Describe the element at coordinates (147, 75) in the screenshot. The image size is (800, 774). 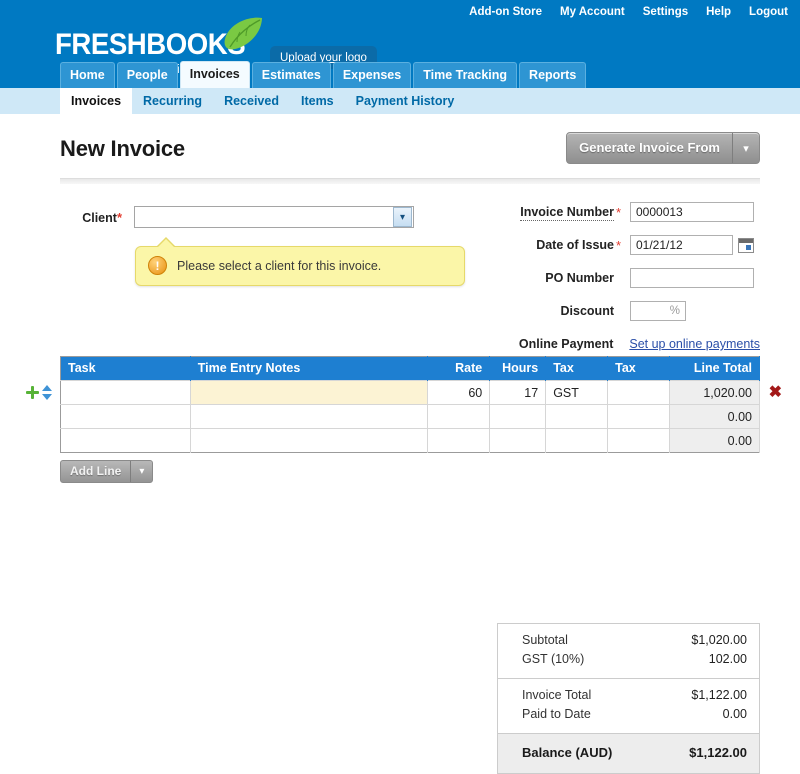
I see `tab-people: People` at that location.